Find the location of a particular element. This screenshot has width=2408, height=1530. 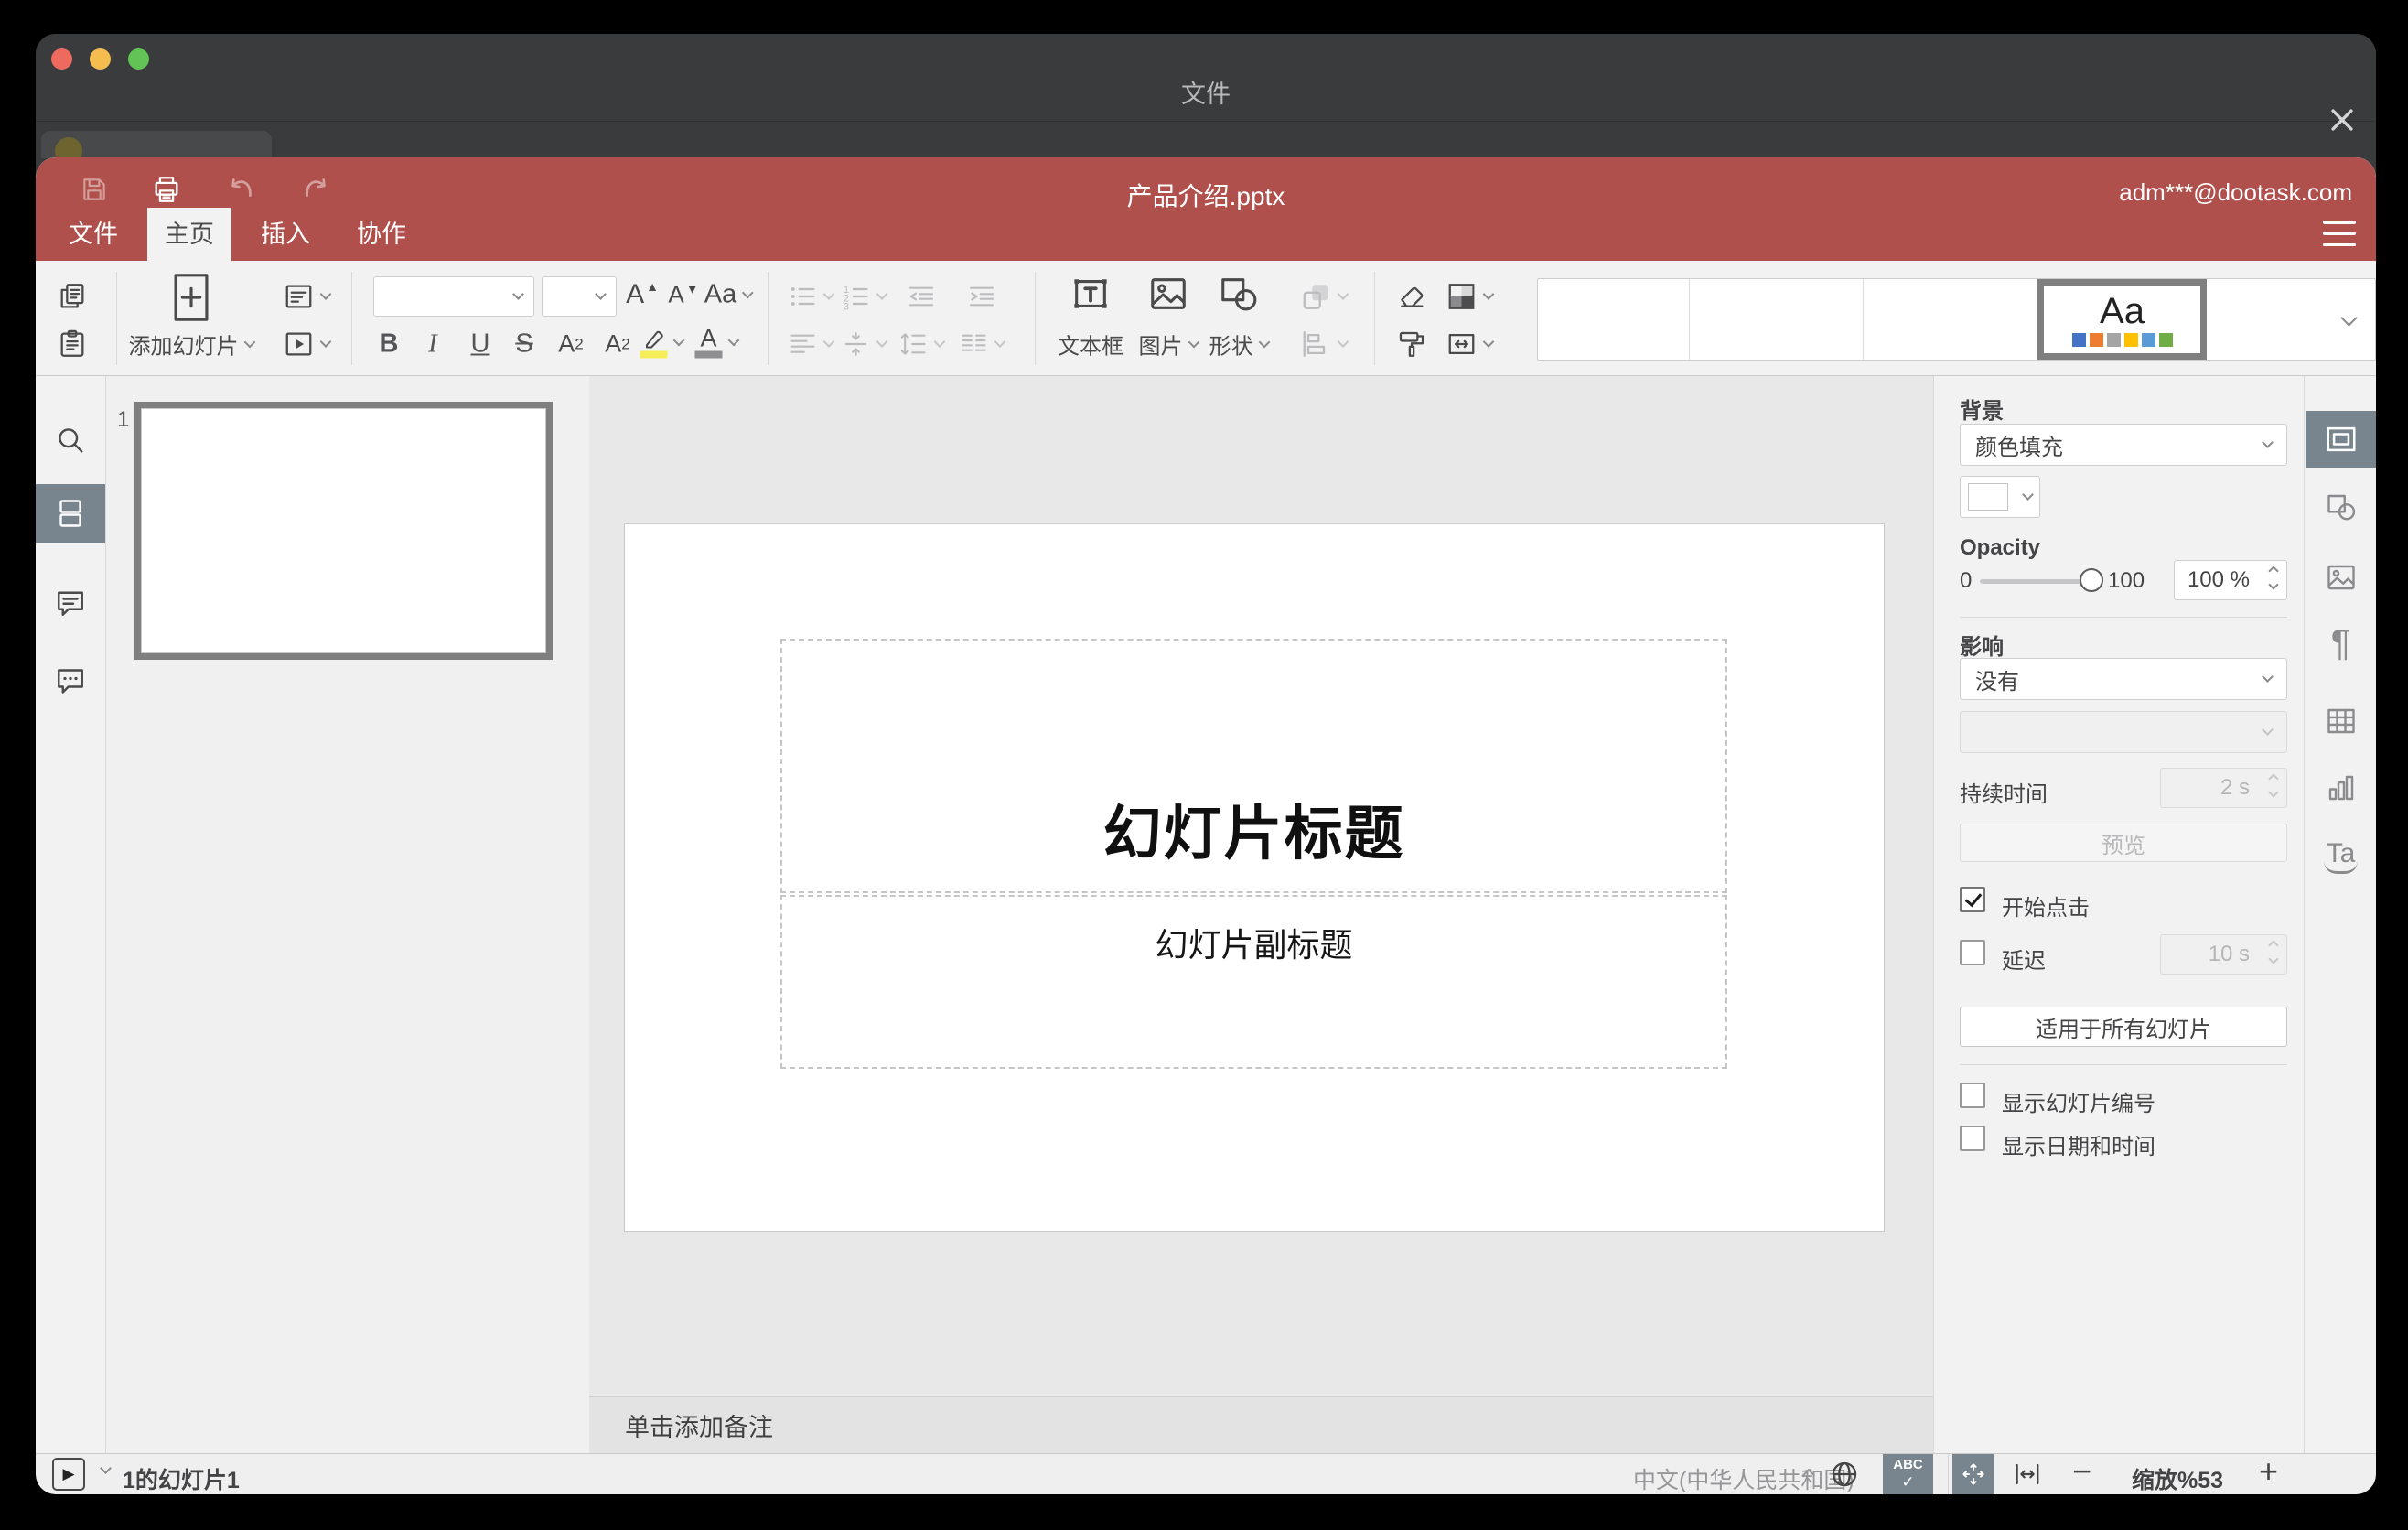

highlight-color-button is located at coordinates (662, 343).